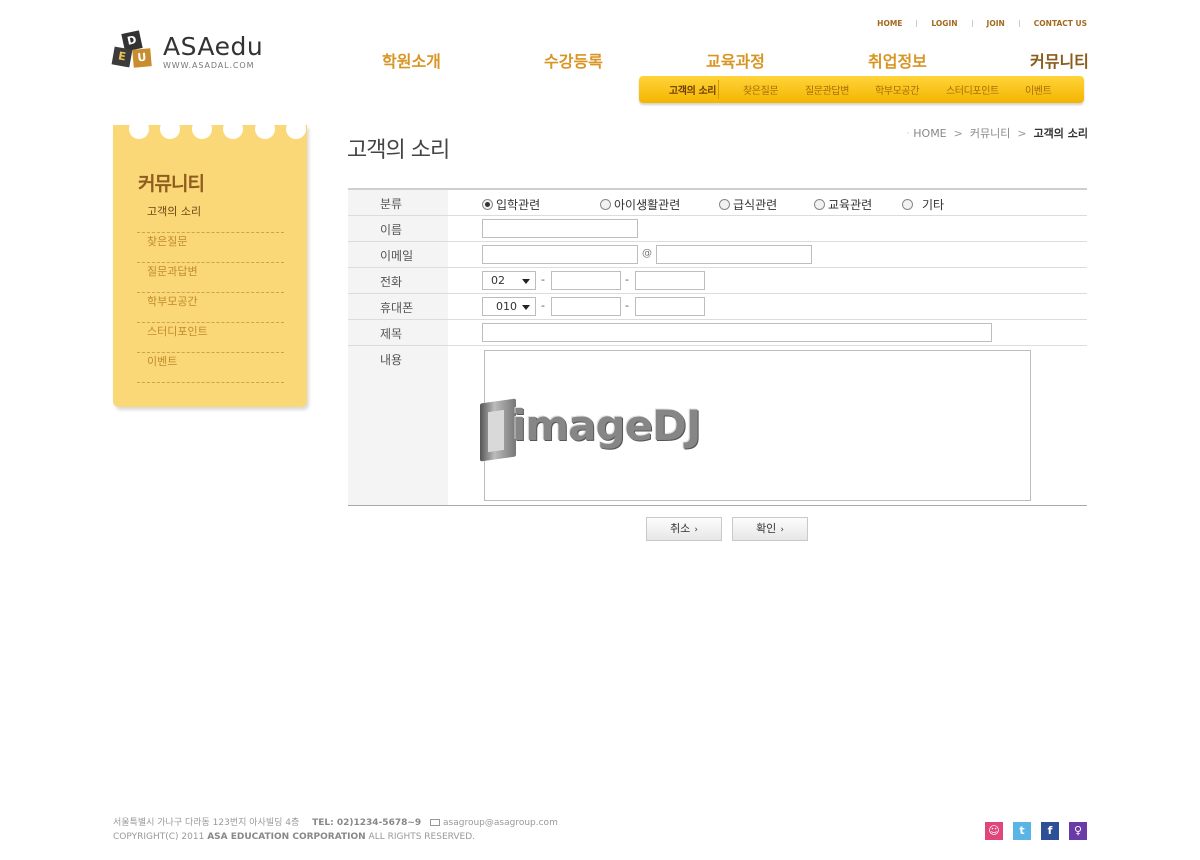 The height and width of the screenshot is (860, 1200). I want to click on logo-cube-u: U, so click(142, 58).